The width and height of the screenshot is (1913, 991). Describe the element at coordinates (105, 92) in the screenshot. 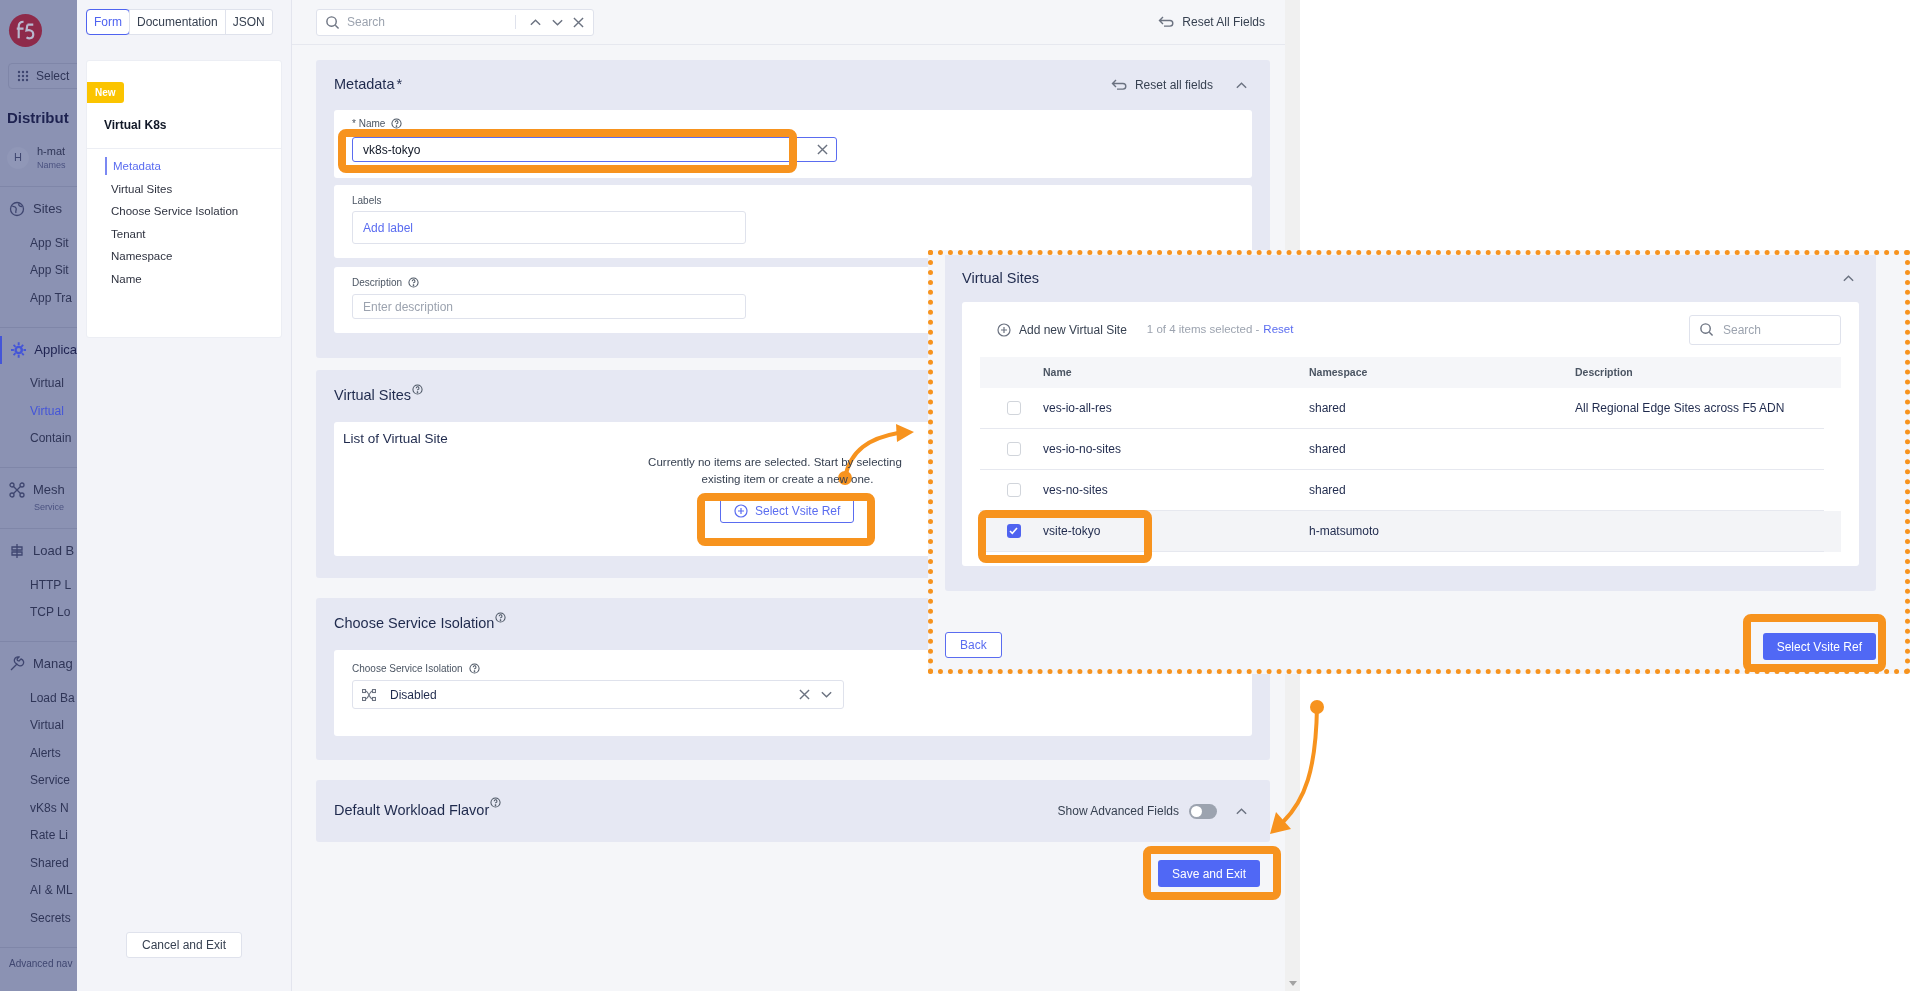

I see `new-badge: New` at that location.